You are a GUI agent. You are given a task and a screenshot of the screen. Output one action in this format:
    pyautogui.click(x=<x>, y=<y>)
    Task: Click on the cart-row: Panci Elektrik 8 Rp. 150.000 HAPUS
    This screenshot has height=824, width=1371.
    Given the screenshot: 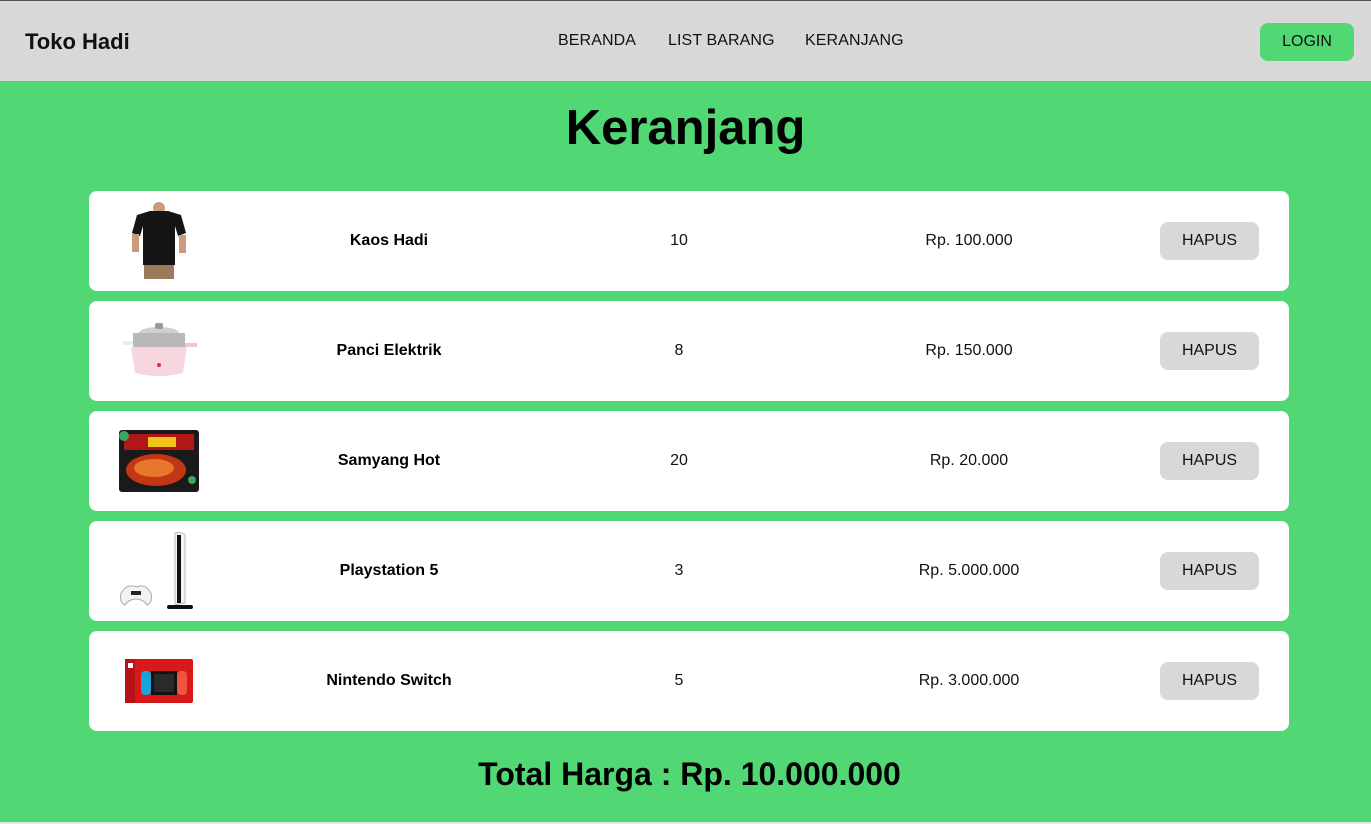 What is the action you would take?
    pyautogui.click(x=689, y=351)
    